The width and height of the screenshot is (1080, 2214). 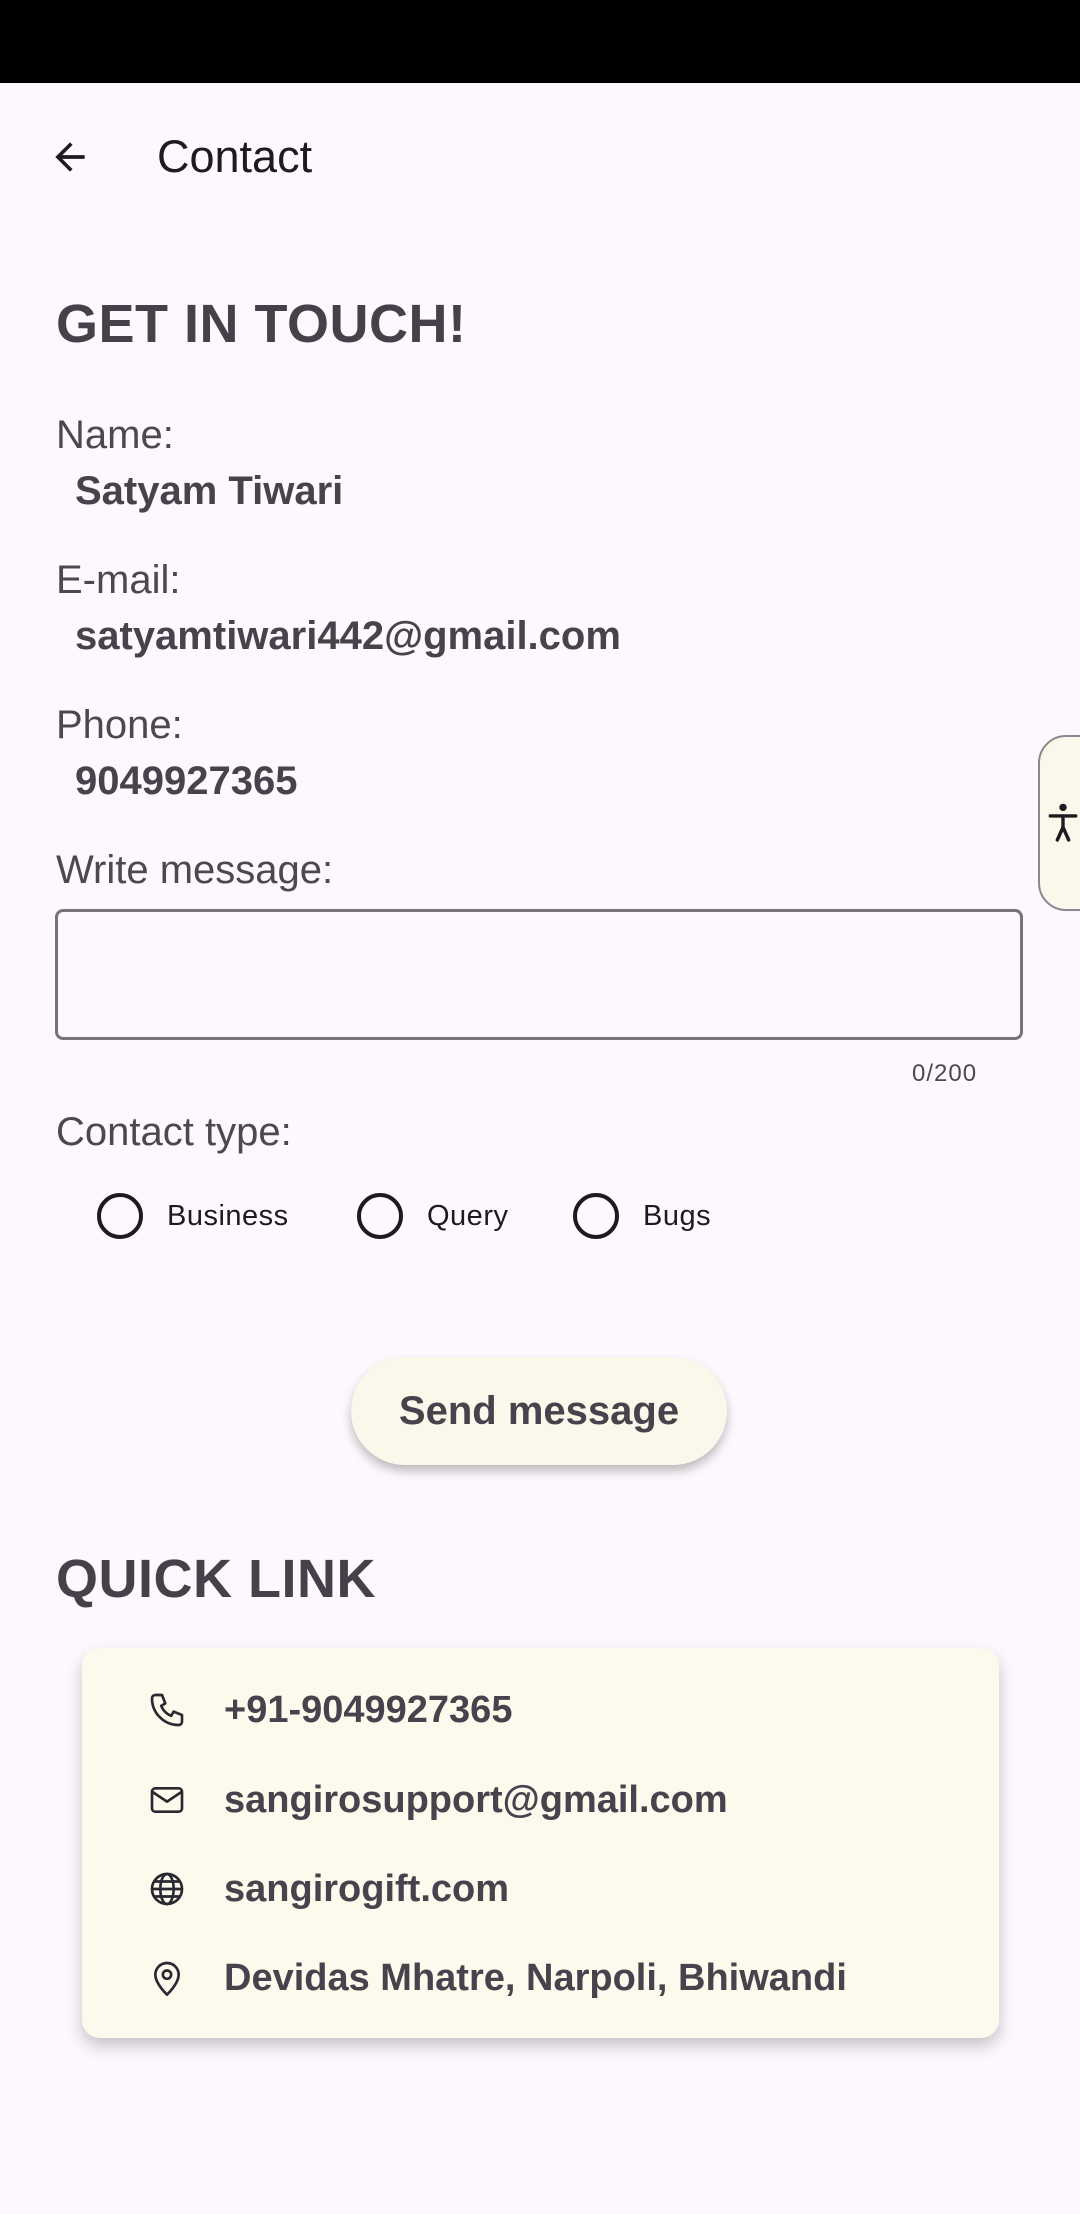 What do you see at coordinates (535, 1977) in the screenshot?
I see `quick-link-text: Devidas Mhatre, Narpoli, Bhiwandi` at bounding box center [535, 1977].